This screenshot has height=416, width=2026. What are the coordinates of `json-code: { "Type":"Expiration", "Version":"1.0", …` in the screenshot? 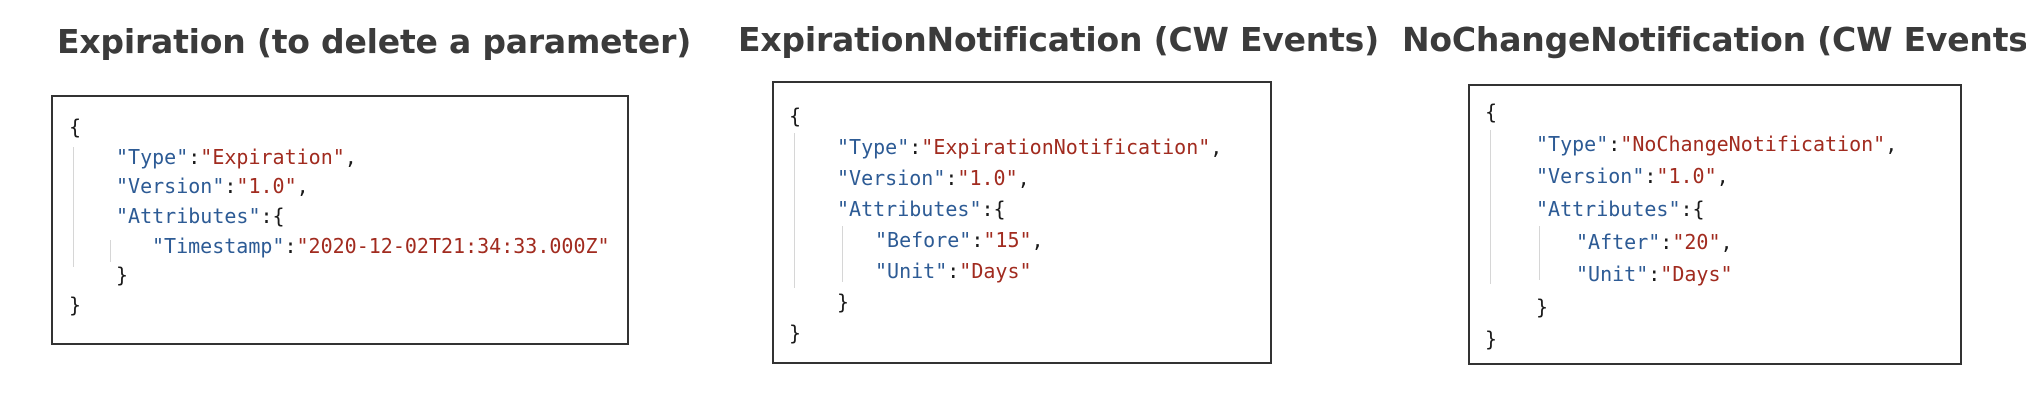 It's located at (331, 206).